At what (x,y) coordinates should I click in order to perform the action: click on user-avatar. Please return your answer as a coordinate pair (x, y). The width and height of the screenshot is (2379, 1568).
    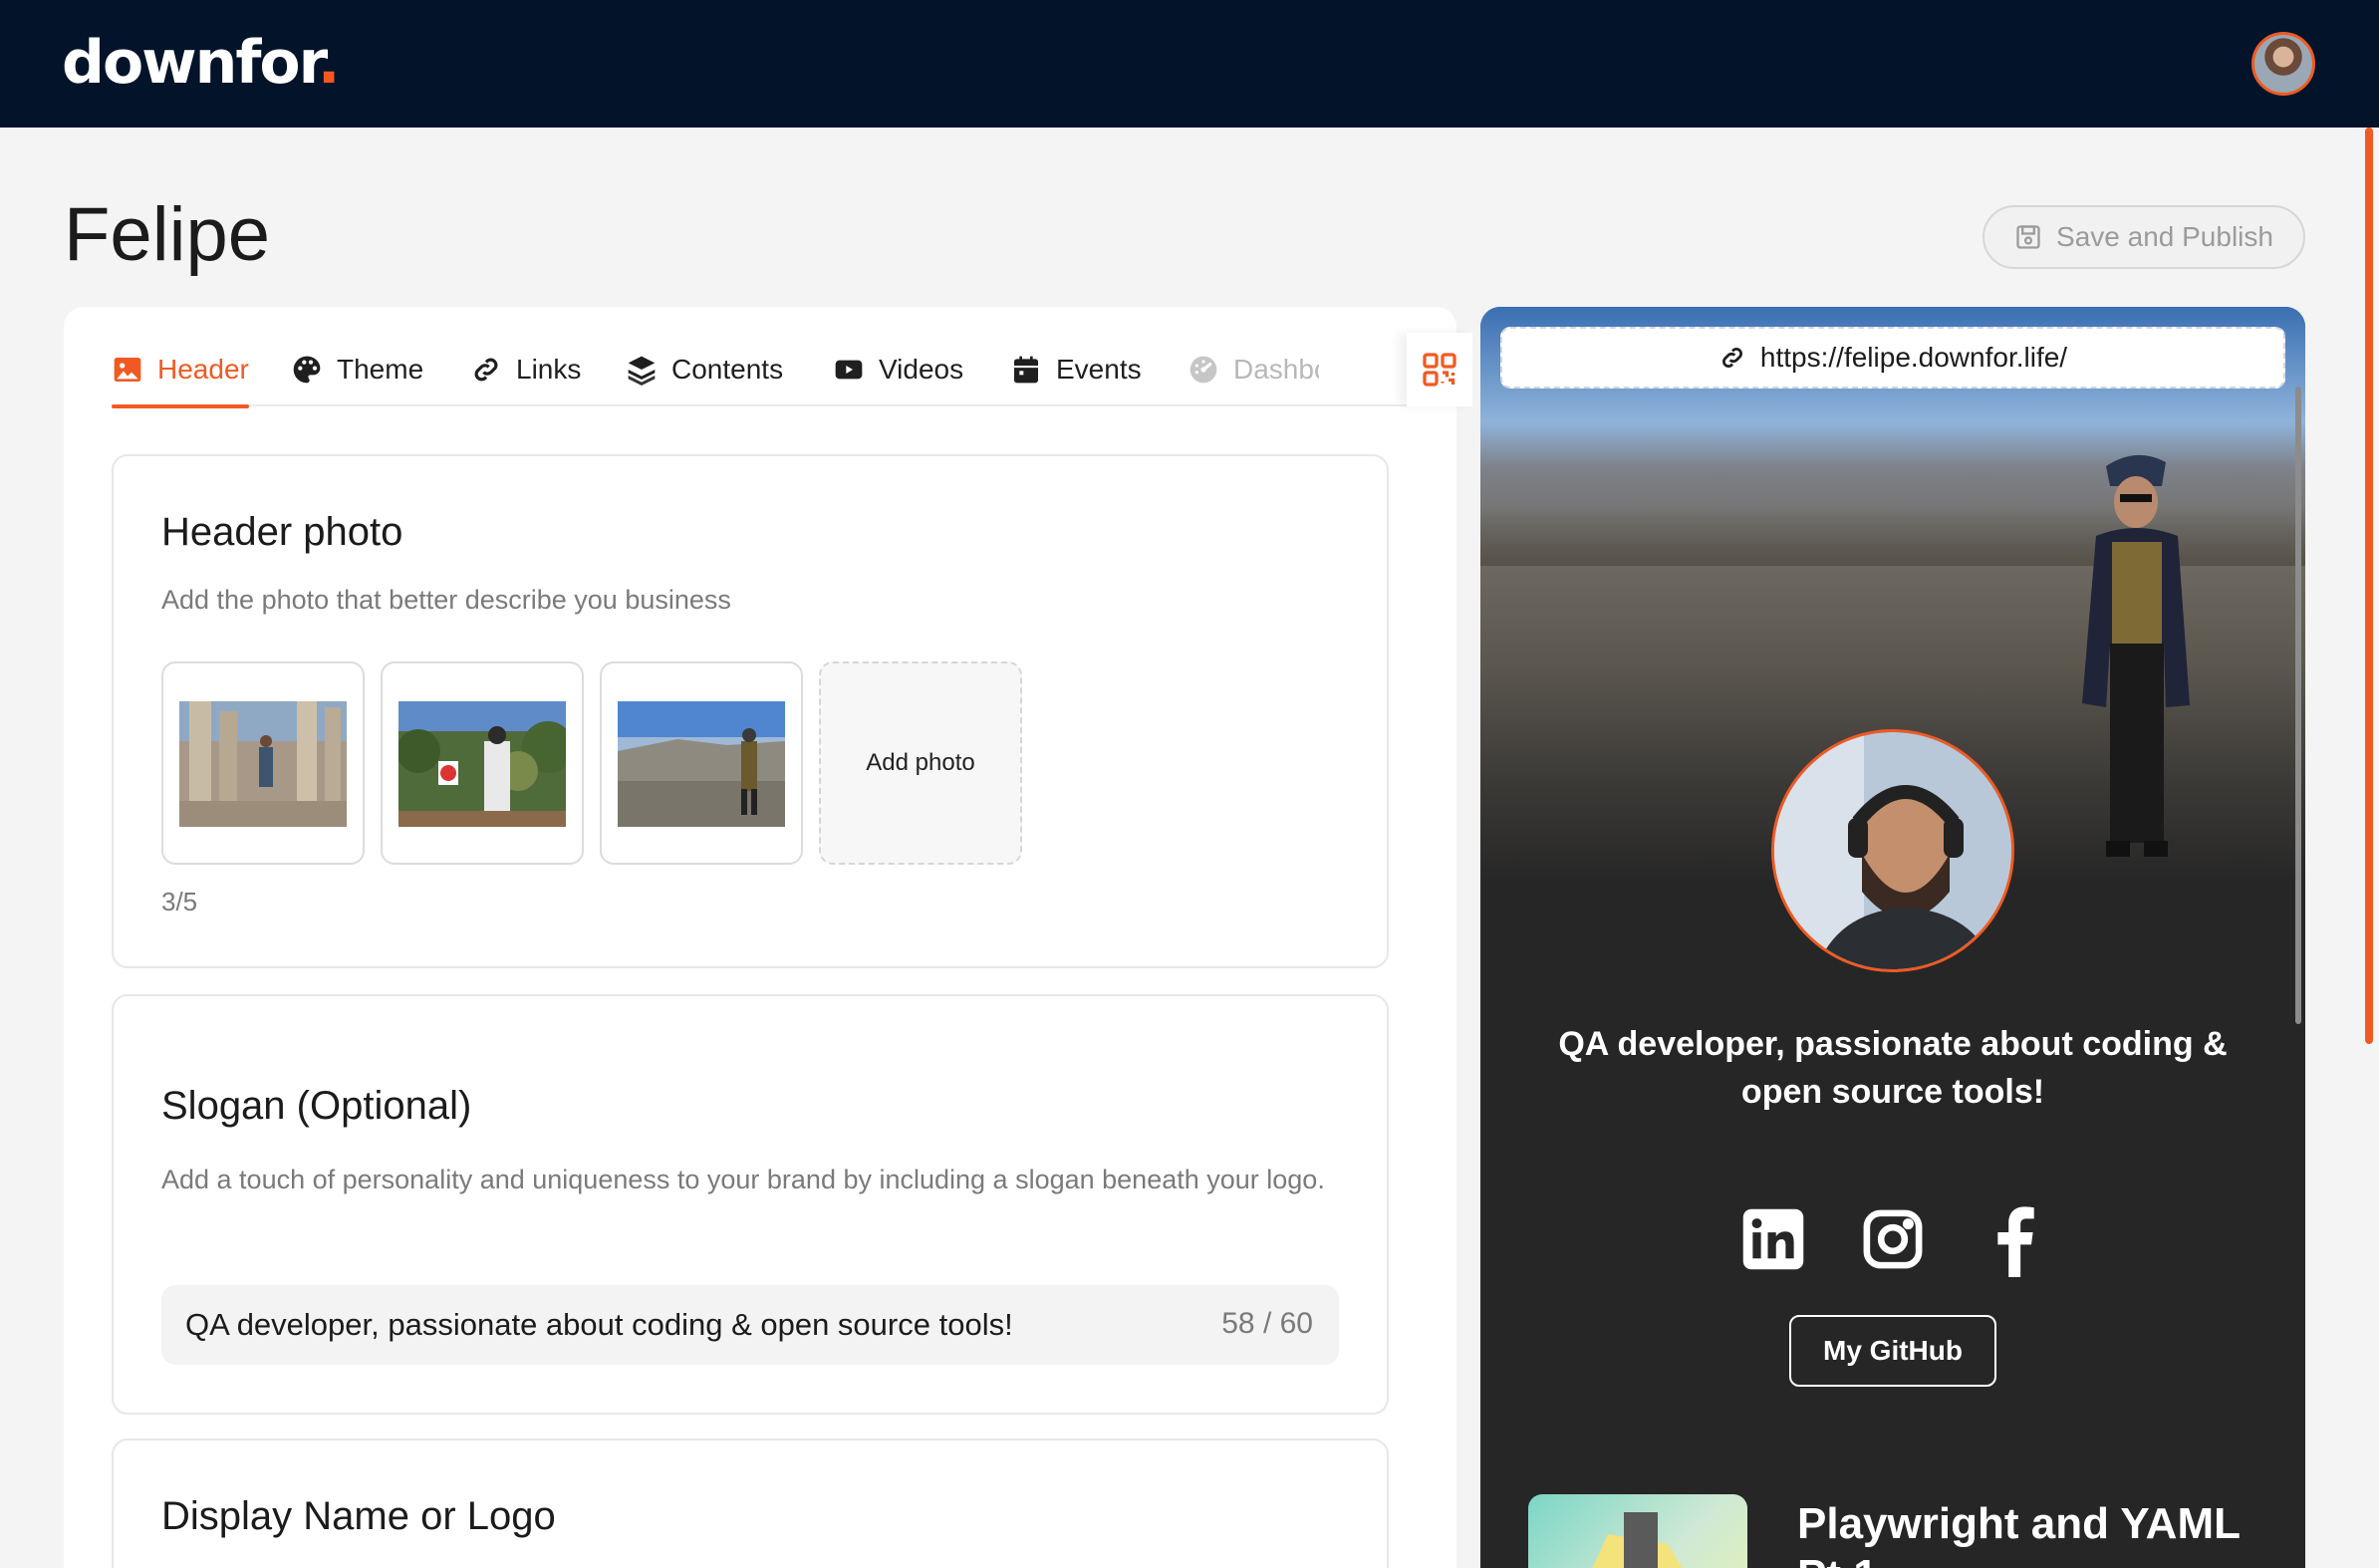
    Looking at the image, I should click on (2283, 64).